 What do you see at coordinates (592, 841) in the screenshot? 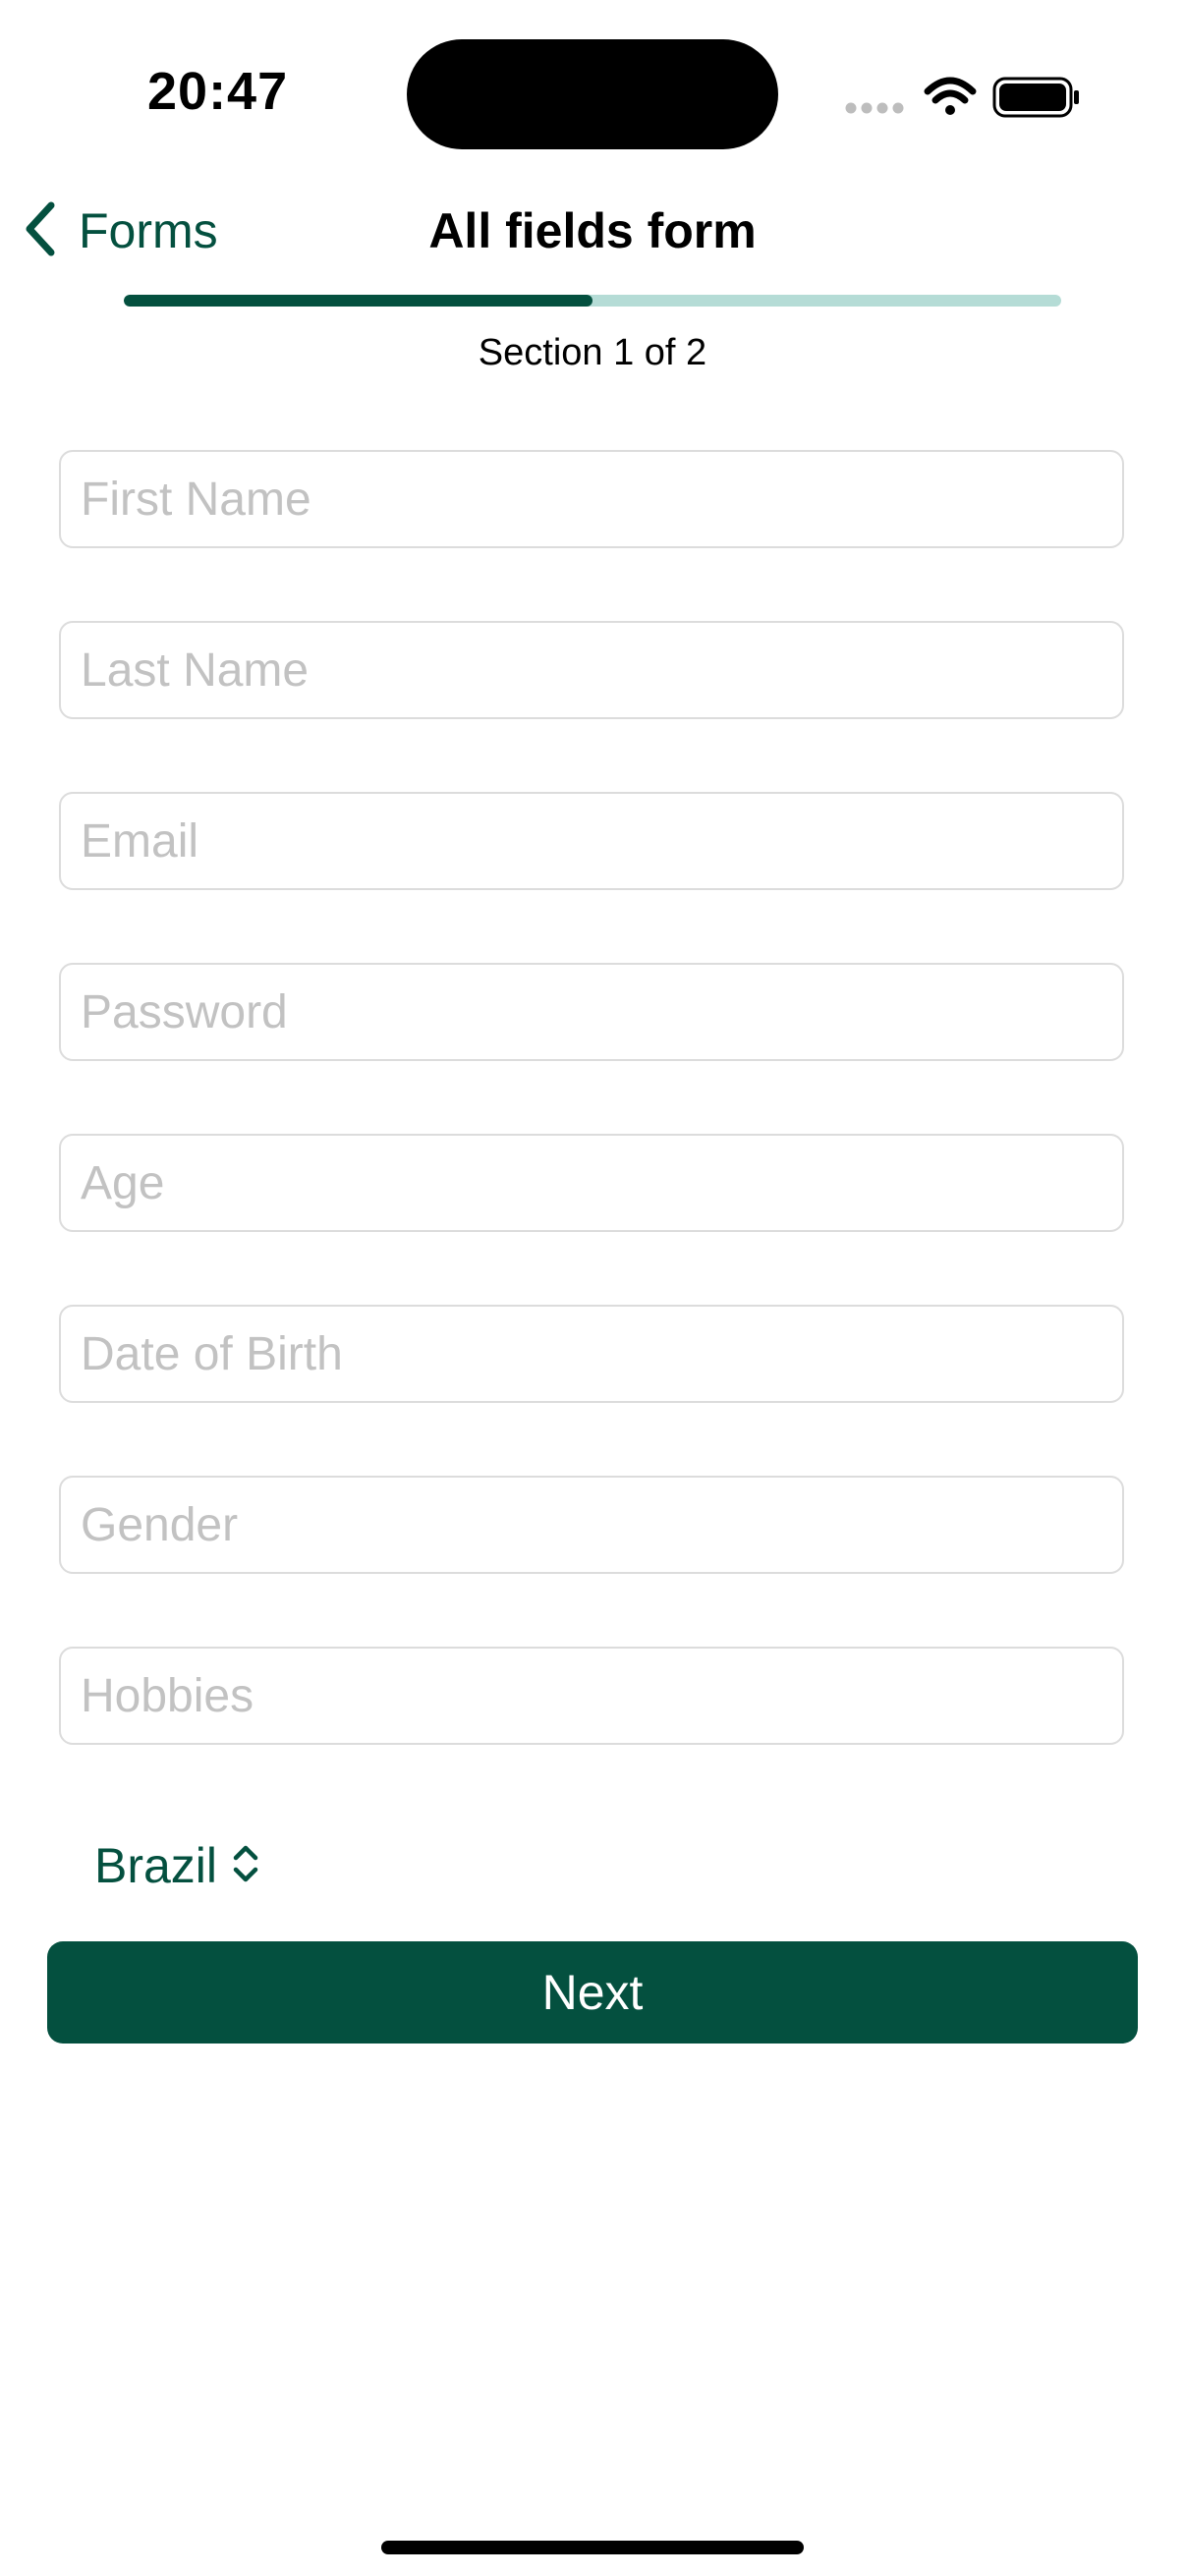
I see `email-field` at bounding box center [592, 841].